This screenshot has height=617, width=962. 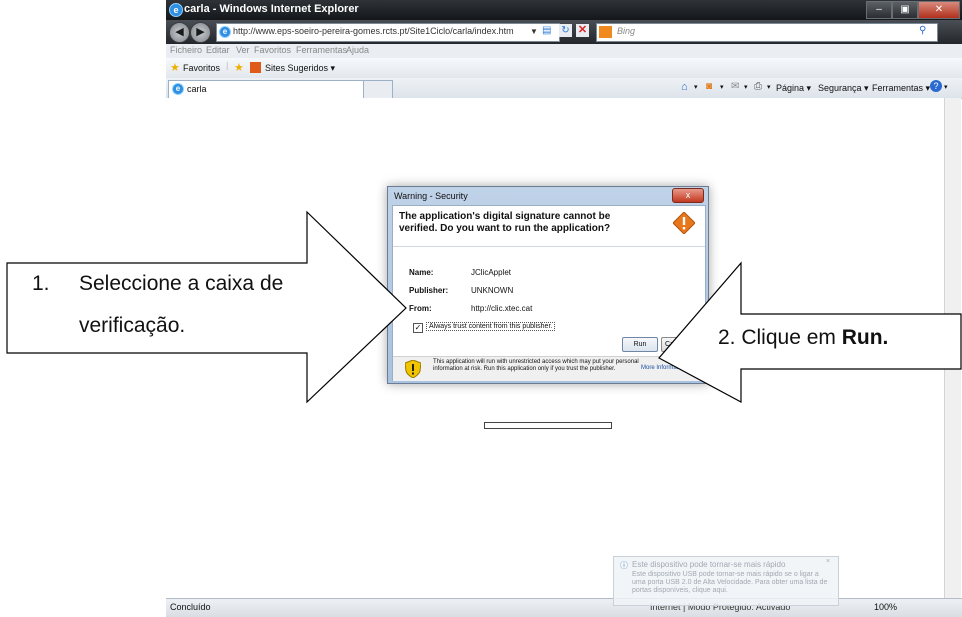 I want to click on search-input: Bing ⚲, so click(x=767, y=32).